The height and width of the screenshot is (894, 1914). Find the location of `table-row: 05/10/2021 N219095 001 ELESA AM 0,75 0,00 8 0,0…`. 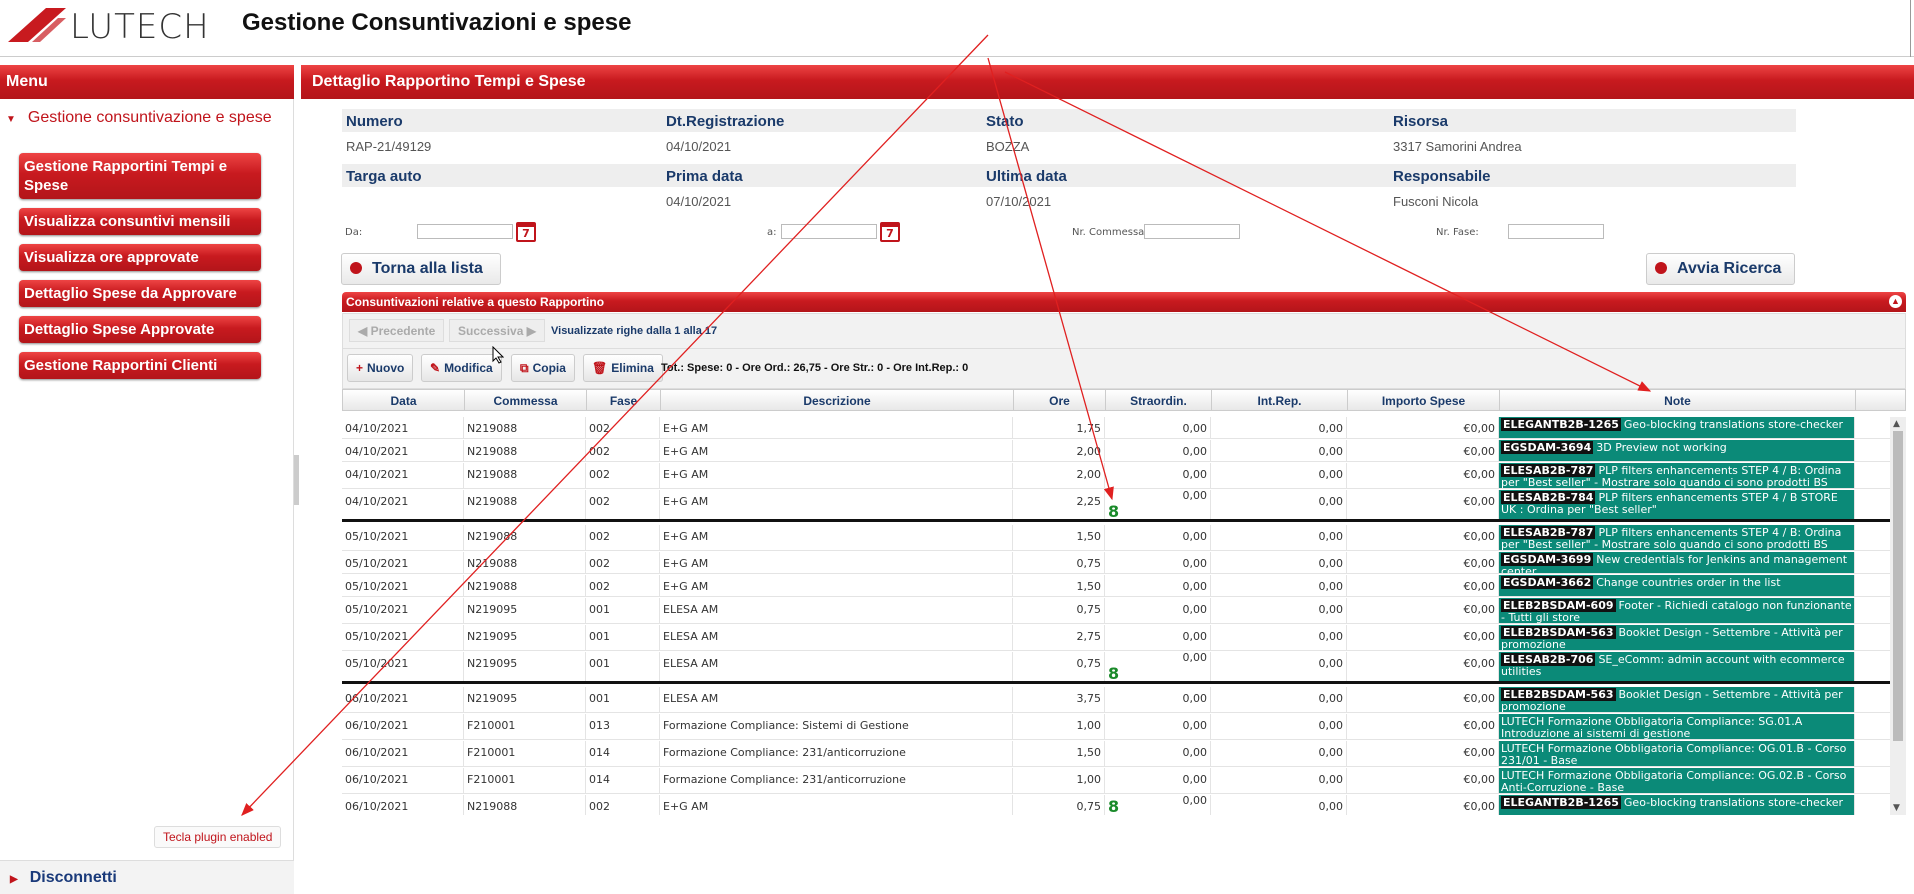

table-row: 05/10/2021 N219095 001 ELESA AM 0,75 0,00 8 0,0… is located at coordinates (1116, 668).